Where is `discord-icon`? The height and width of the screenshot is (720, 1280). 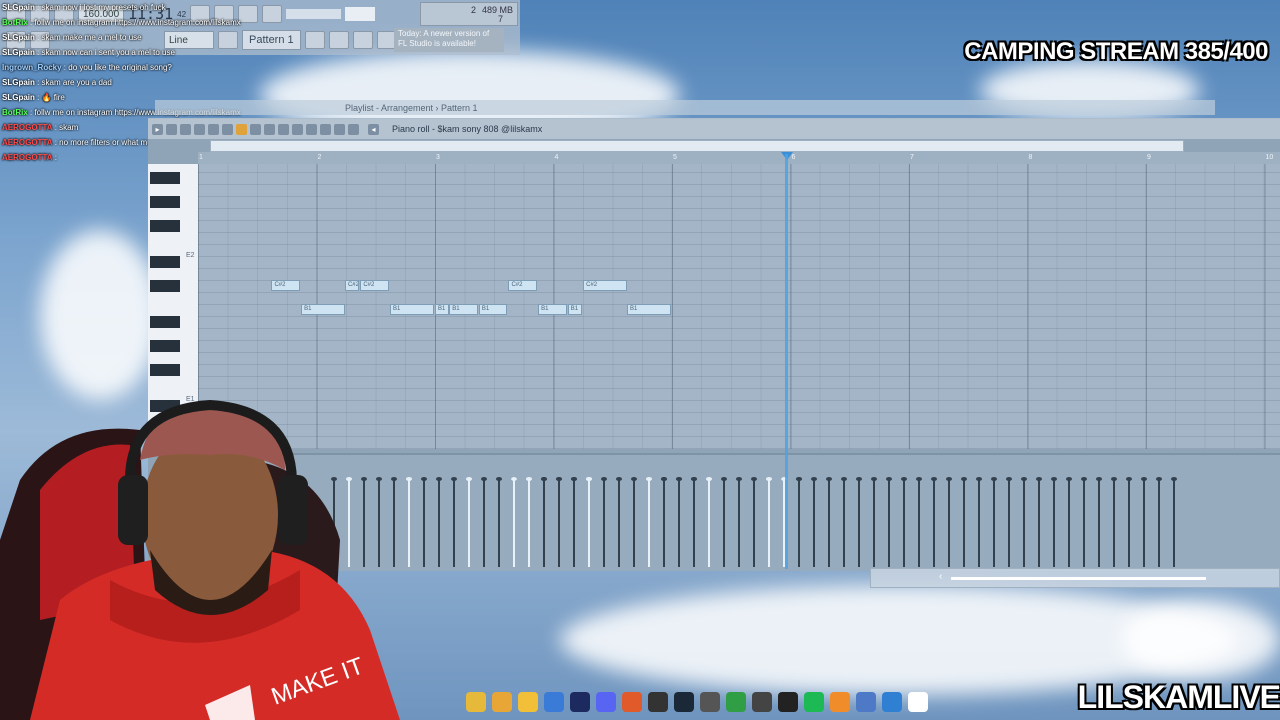
discord-icon is located at coordinates (606, 702).